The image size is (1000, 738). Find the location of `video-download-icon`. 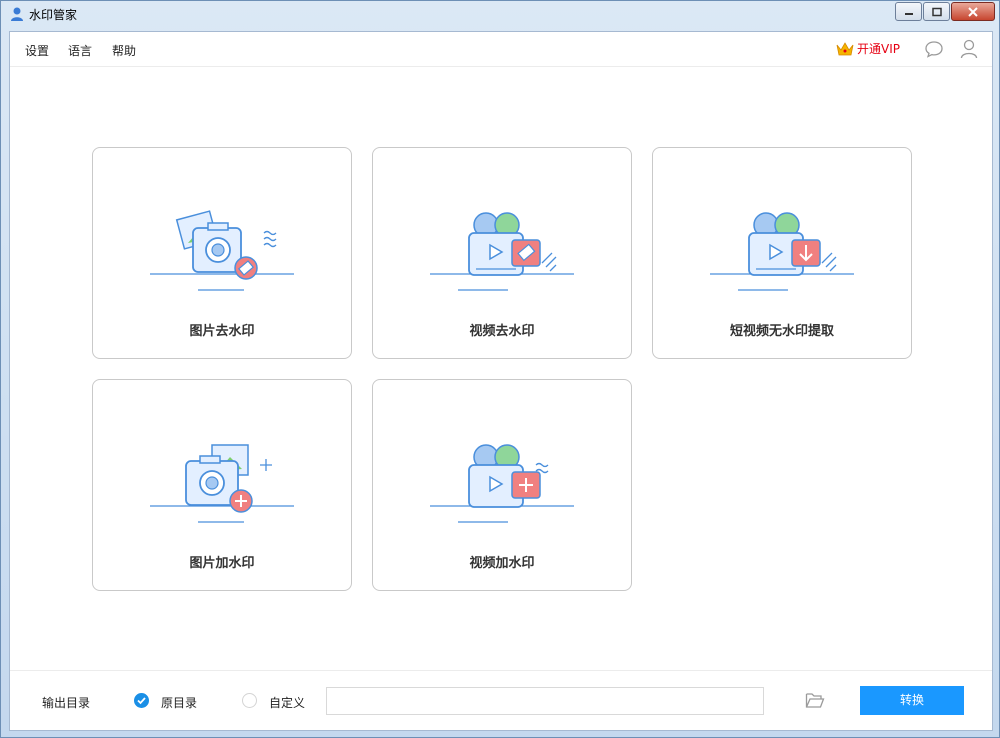

video-download-icon is located at coordinates (782, 251).